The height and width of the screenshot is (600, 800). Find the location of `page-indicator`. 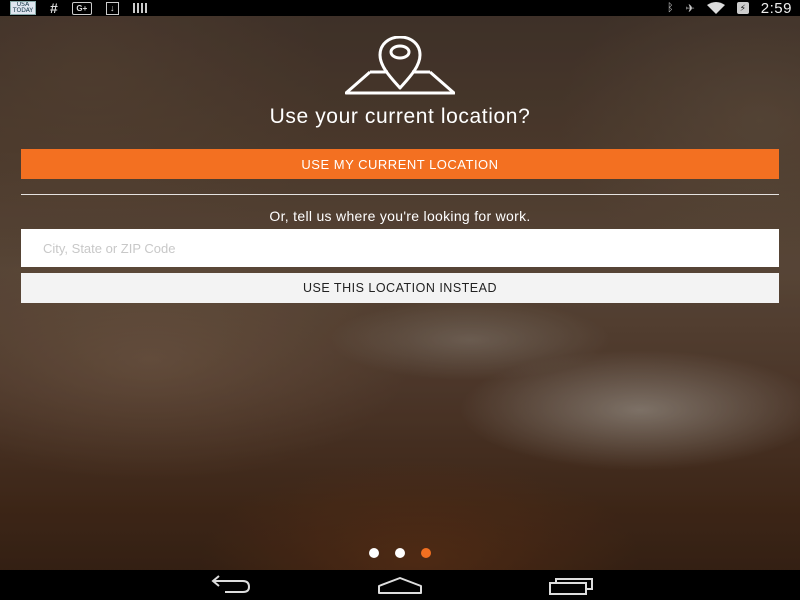

page-indicator is located at coordinates (400, 553).